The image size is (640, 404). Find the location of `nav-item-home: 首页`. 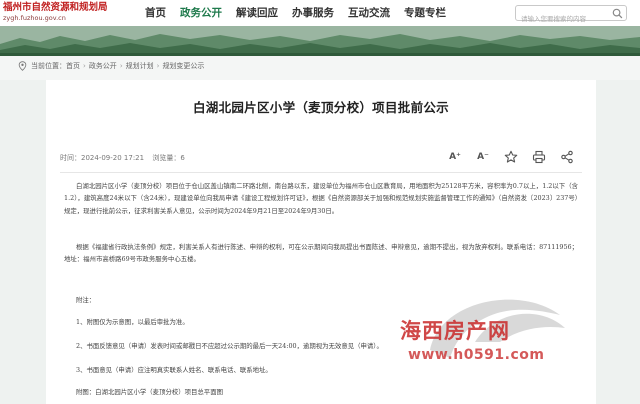

nav-item-home: 首页 is located at coordinates (155, 13).